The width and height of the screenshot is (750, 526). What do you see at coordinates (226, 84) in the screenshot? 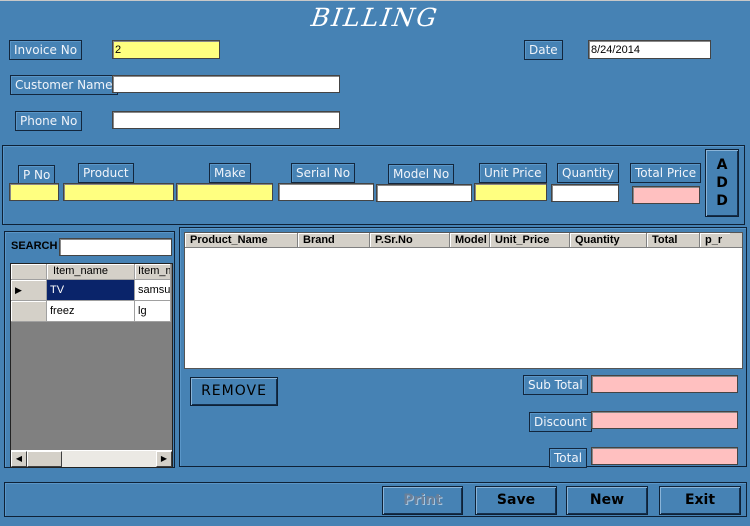
I see `customer-name-field` at bounding box center [226, 84].